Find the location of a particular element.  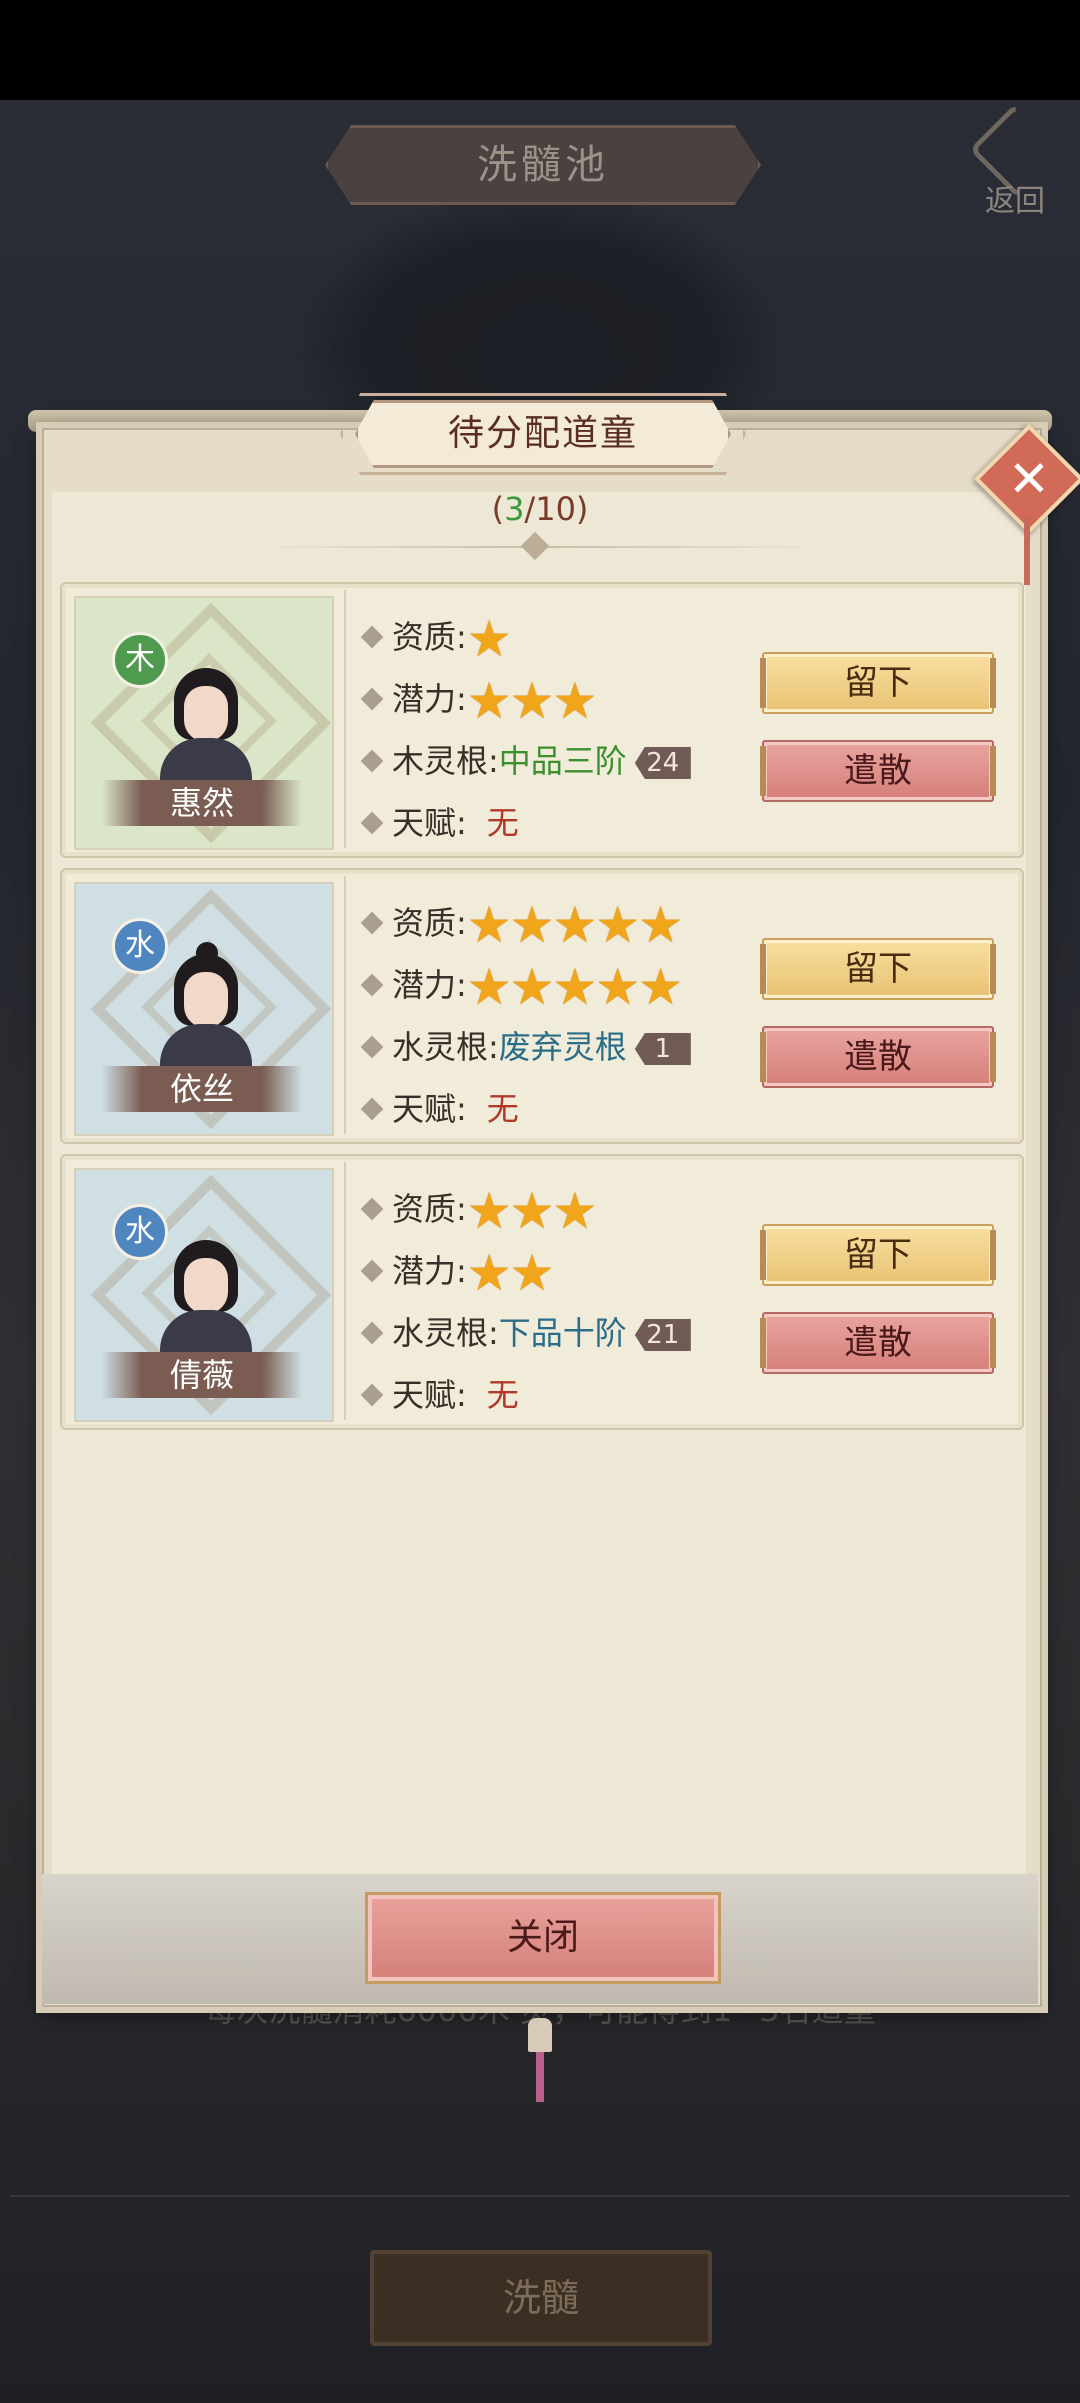

root-level-badge: 1 is located at coordinates (662, 1049).